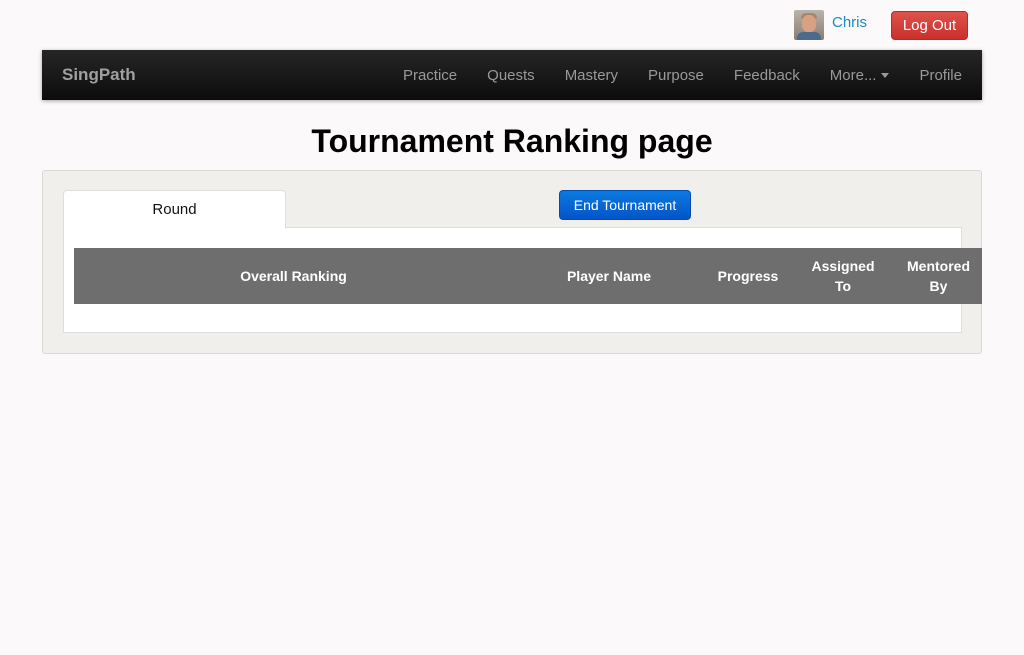  What do you see at coordinates (591, 75) in the screenshot?
I see `nav-item-mastery: Mastery` at bounding box center [591, 75].